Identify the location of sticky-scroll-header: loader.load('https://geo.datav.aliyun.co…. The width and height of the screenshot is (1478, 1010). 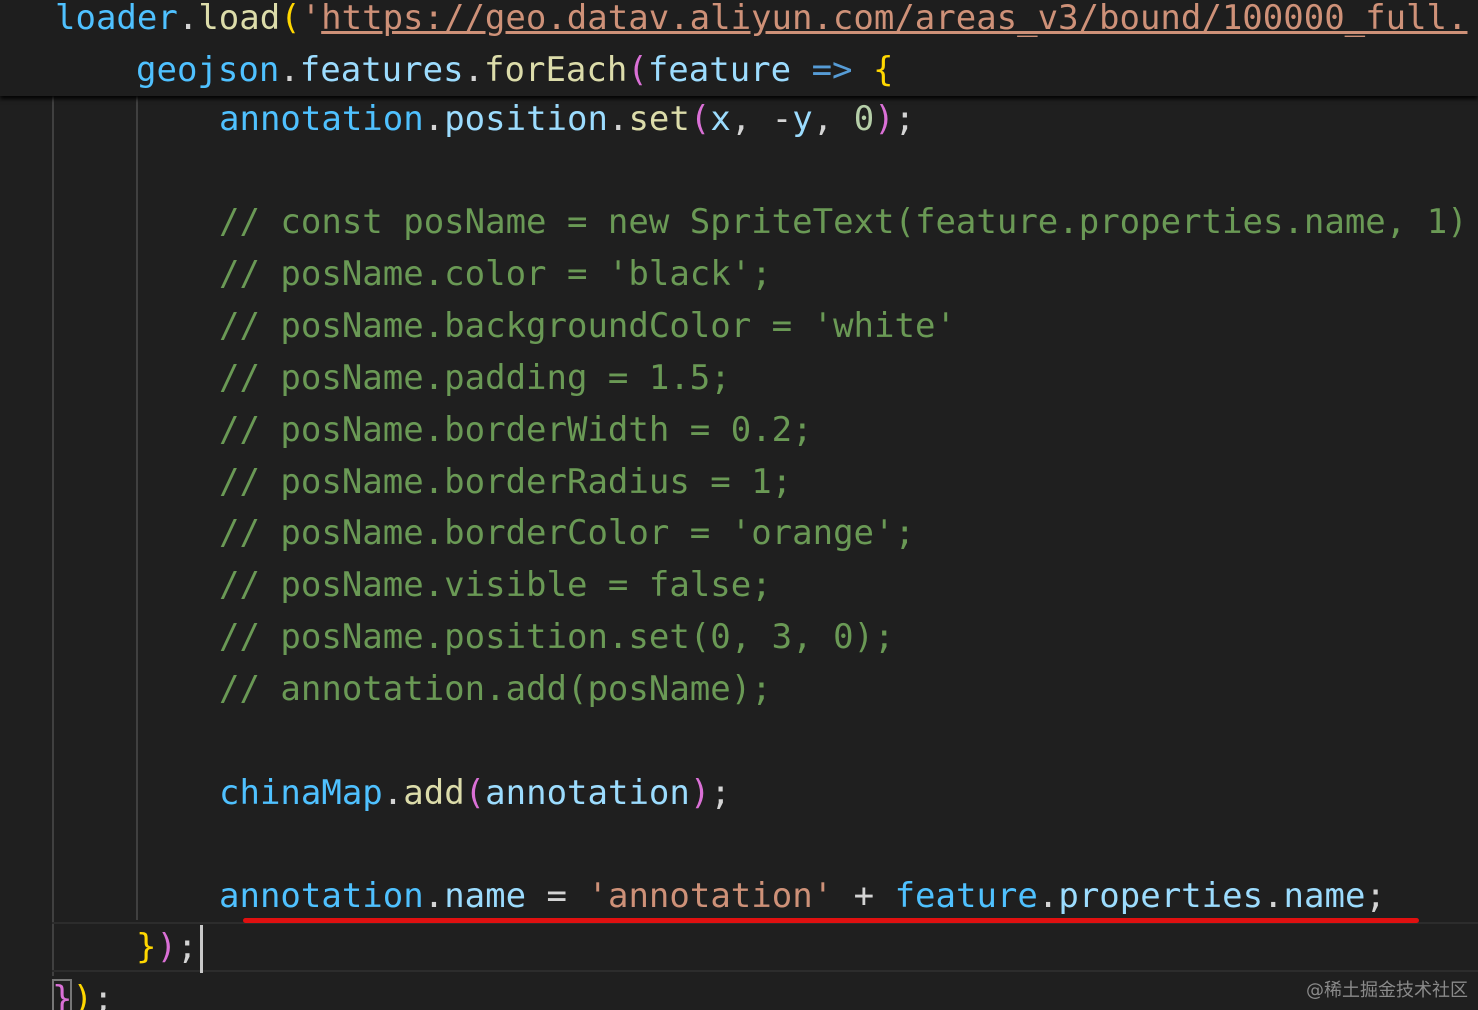
(739, 48).